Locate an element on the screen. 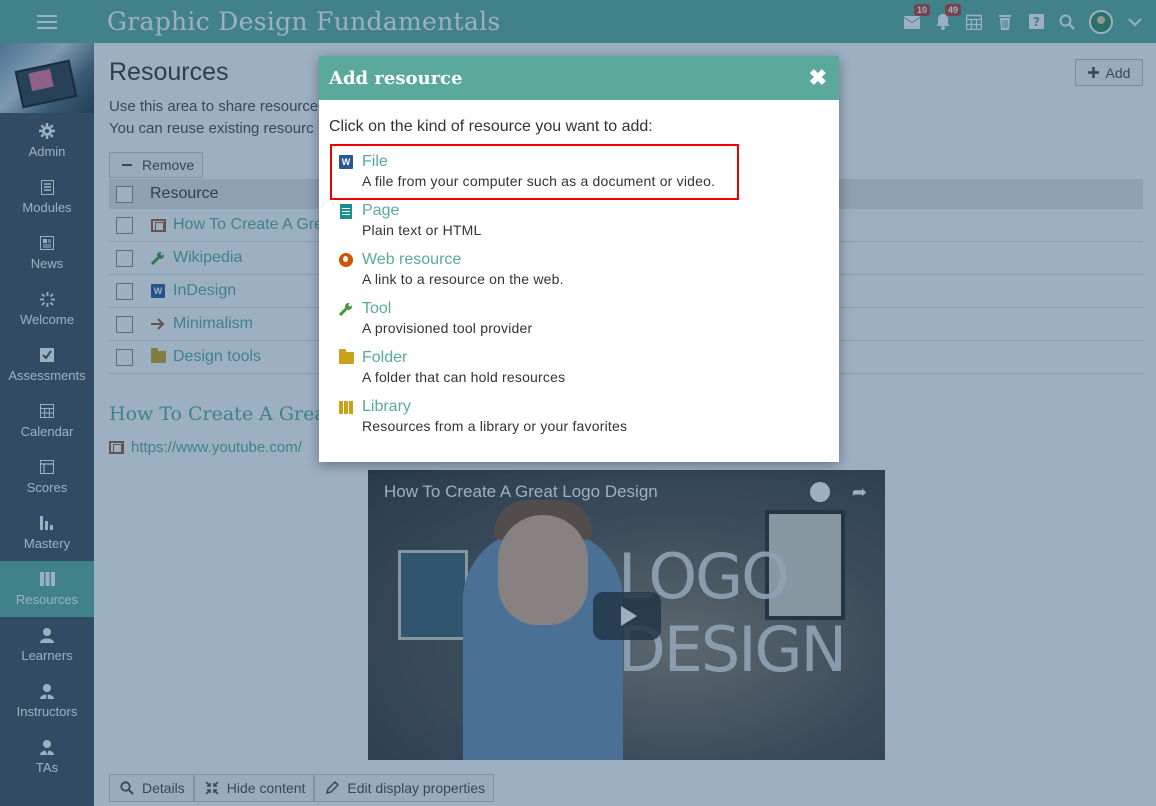 The image size is (1156, 806). option-description: A folder that can hold resources is located at coordinates (464, 377).